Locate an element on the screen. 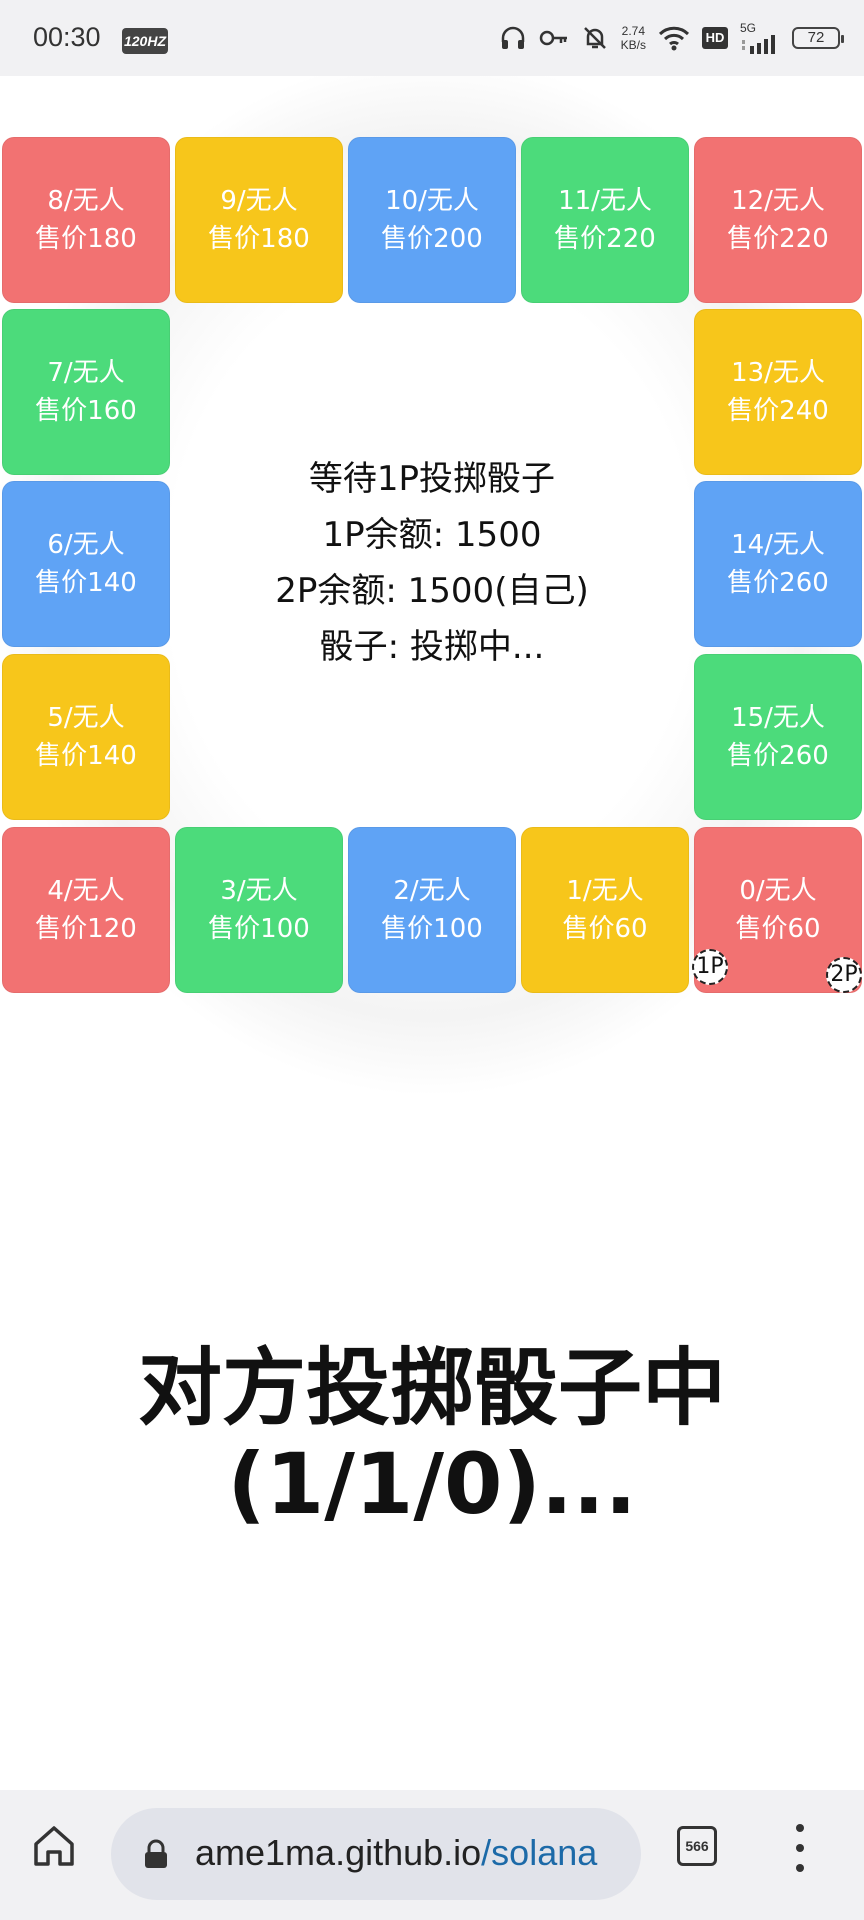 This screenshot has height=1920, width=864. cell-label: 10/无人 is located at coordinates (432, 201).